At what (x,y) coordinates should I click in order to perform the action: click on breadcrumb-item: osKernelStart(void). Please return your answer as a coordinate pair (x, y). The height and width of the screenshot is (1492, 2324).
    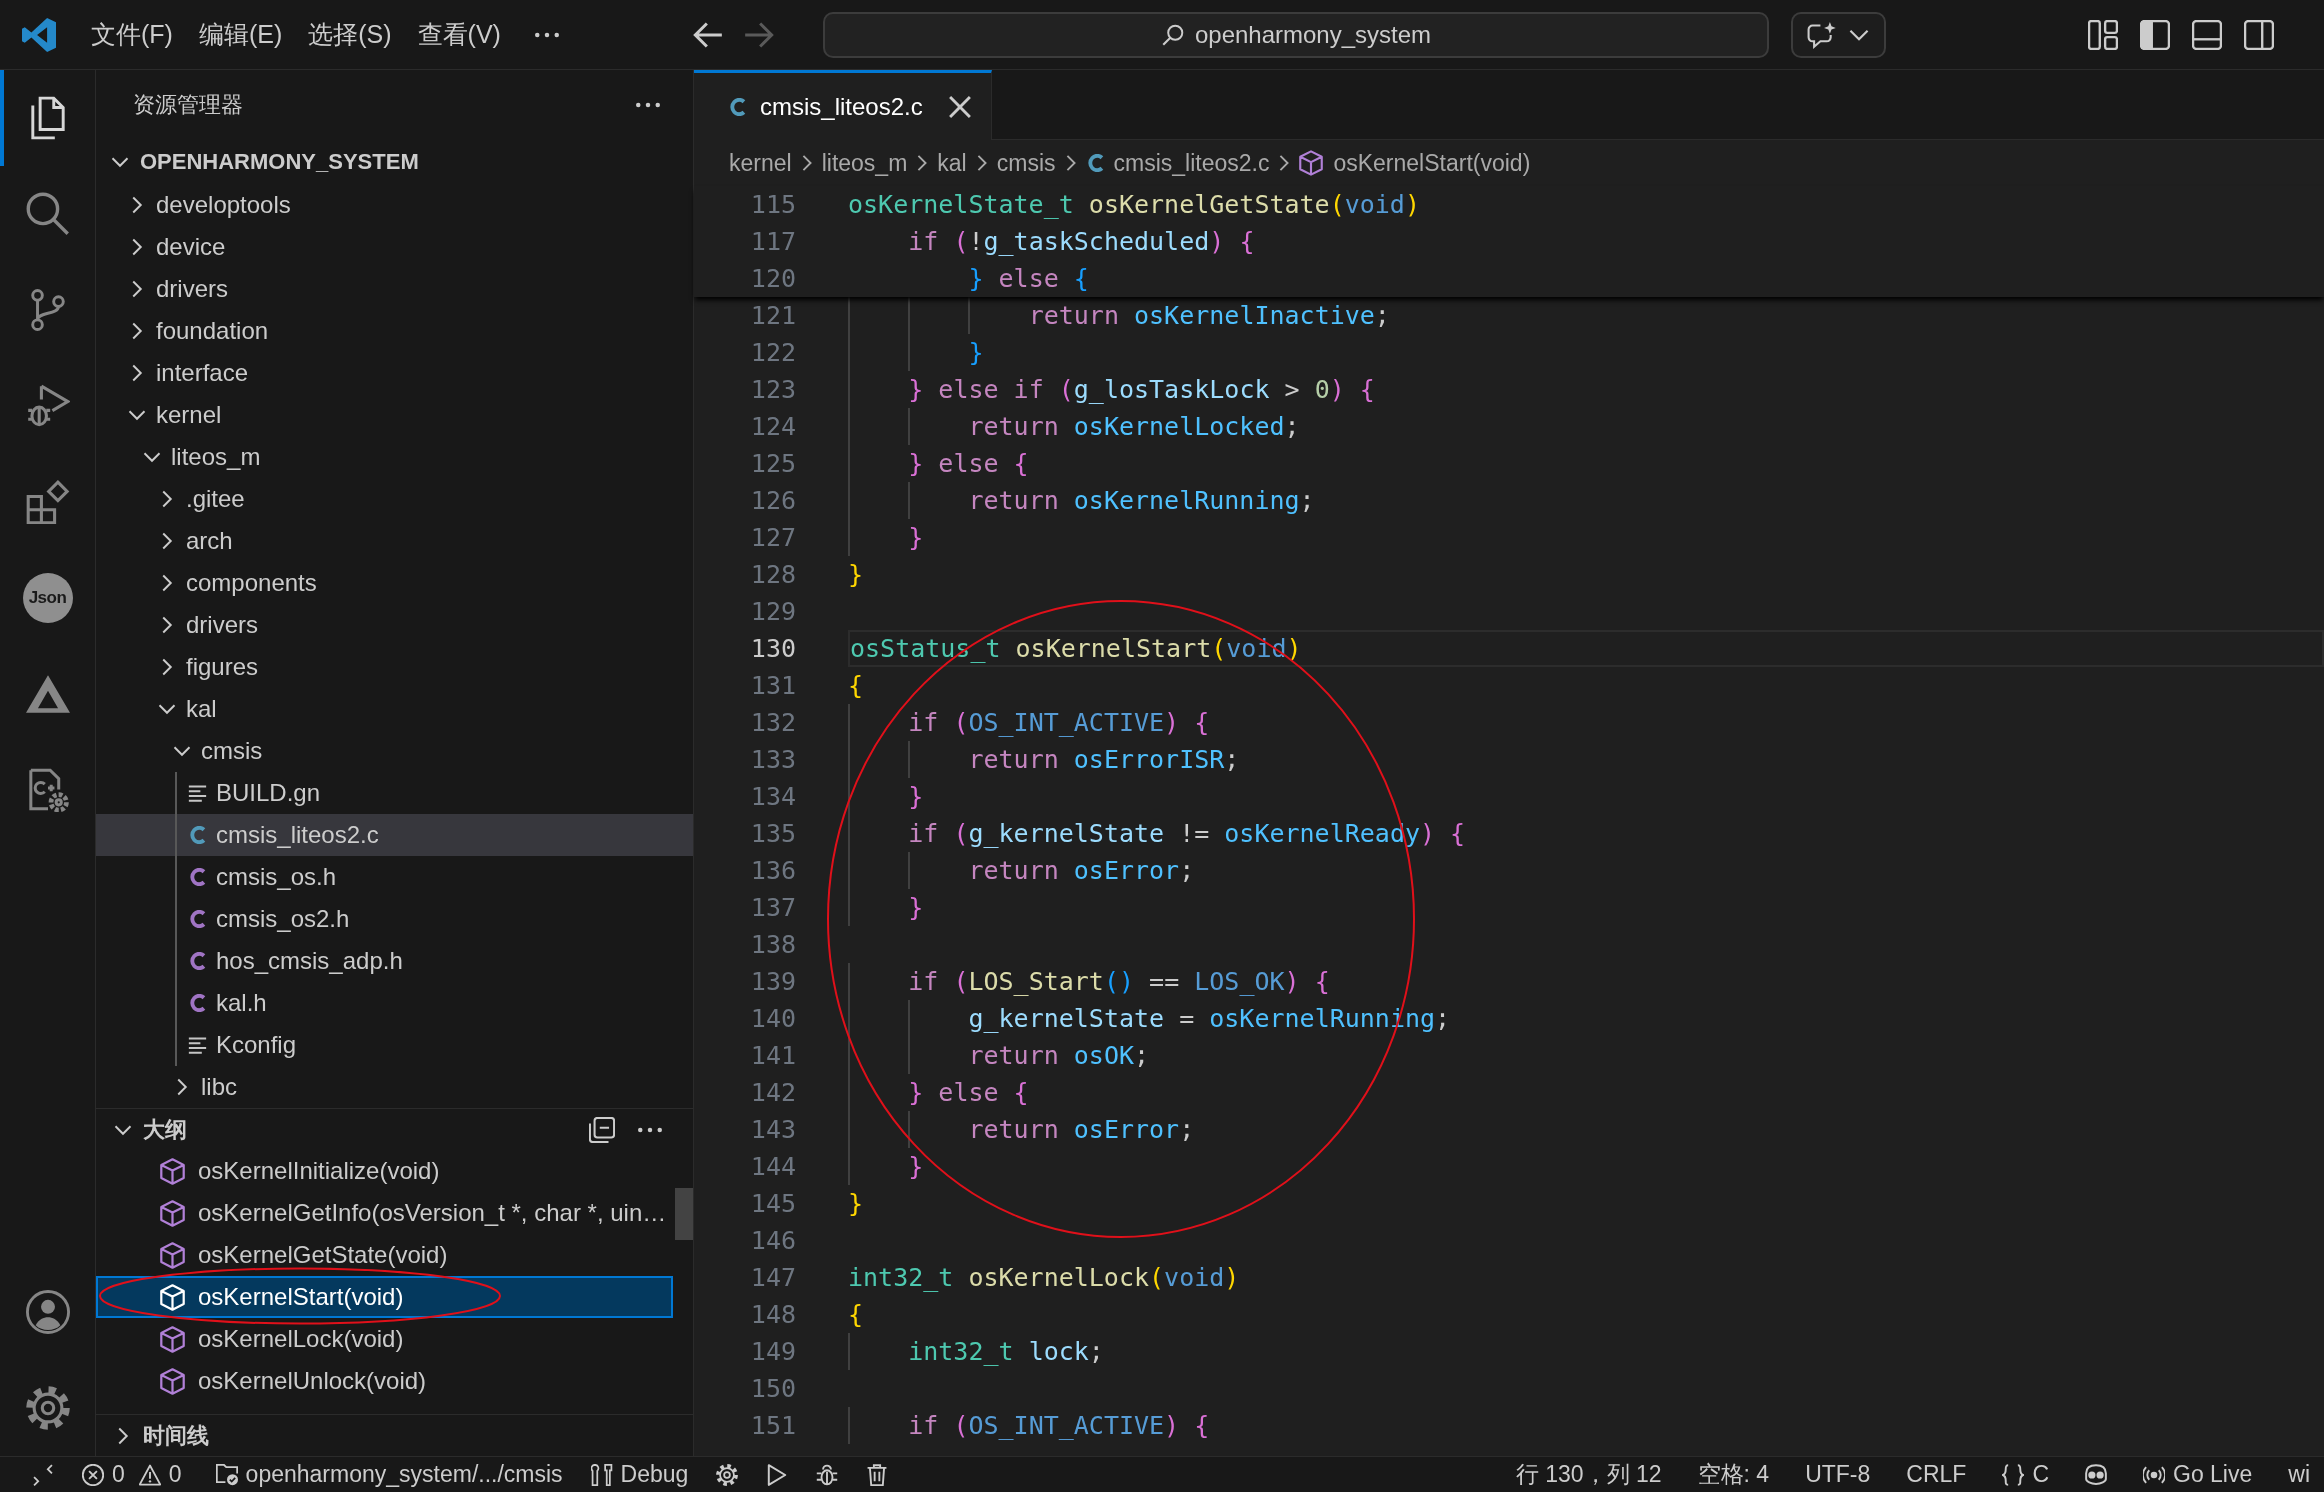
    Looking at the image, I should click on (1415, 163).